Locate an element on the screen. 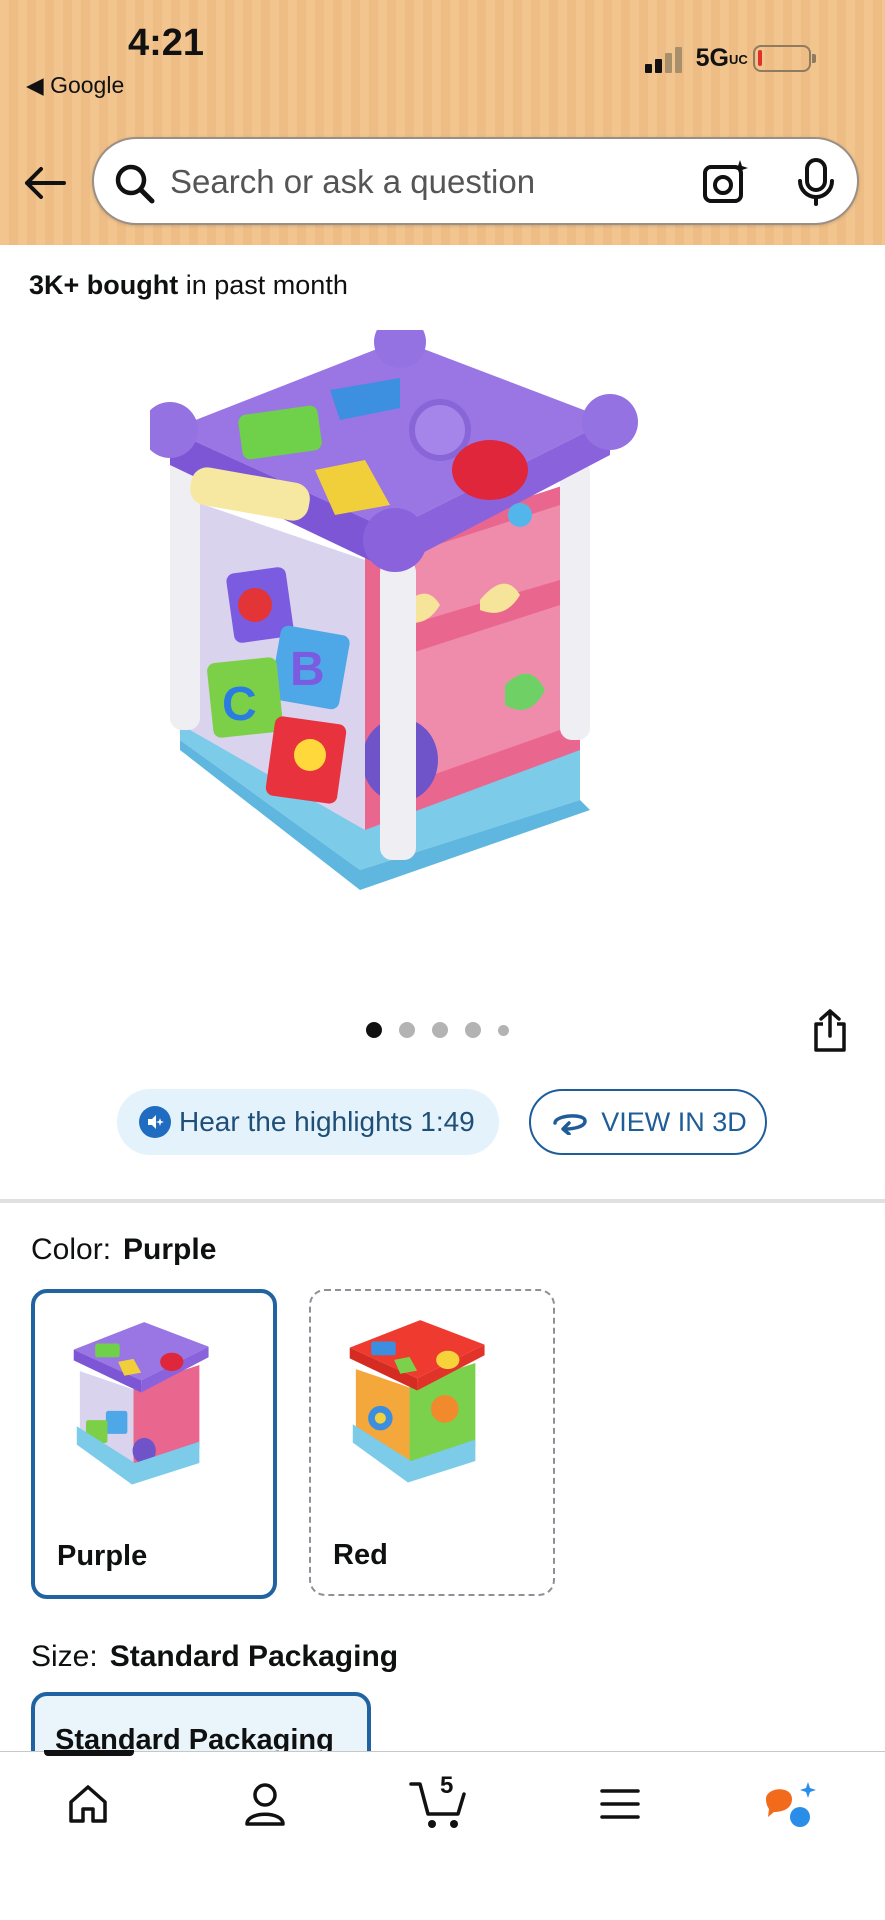  selected-color-value: Purple is located at coordinates (170, 1249).